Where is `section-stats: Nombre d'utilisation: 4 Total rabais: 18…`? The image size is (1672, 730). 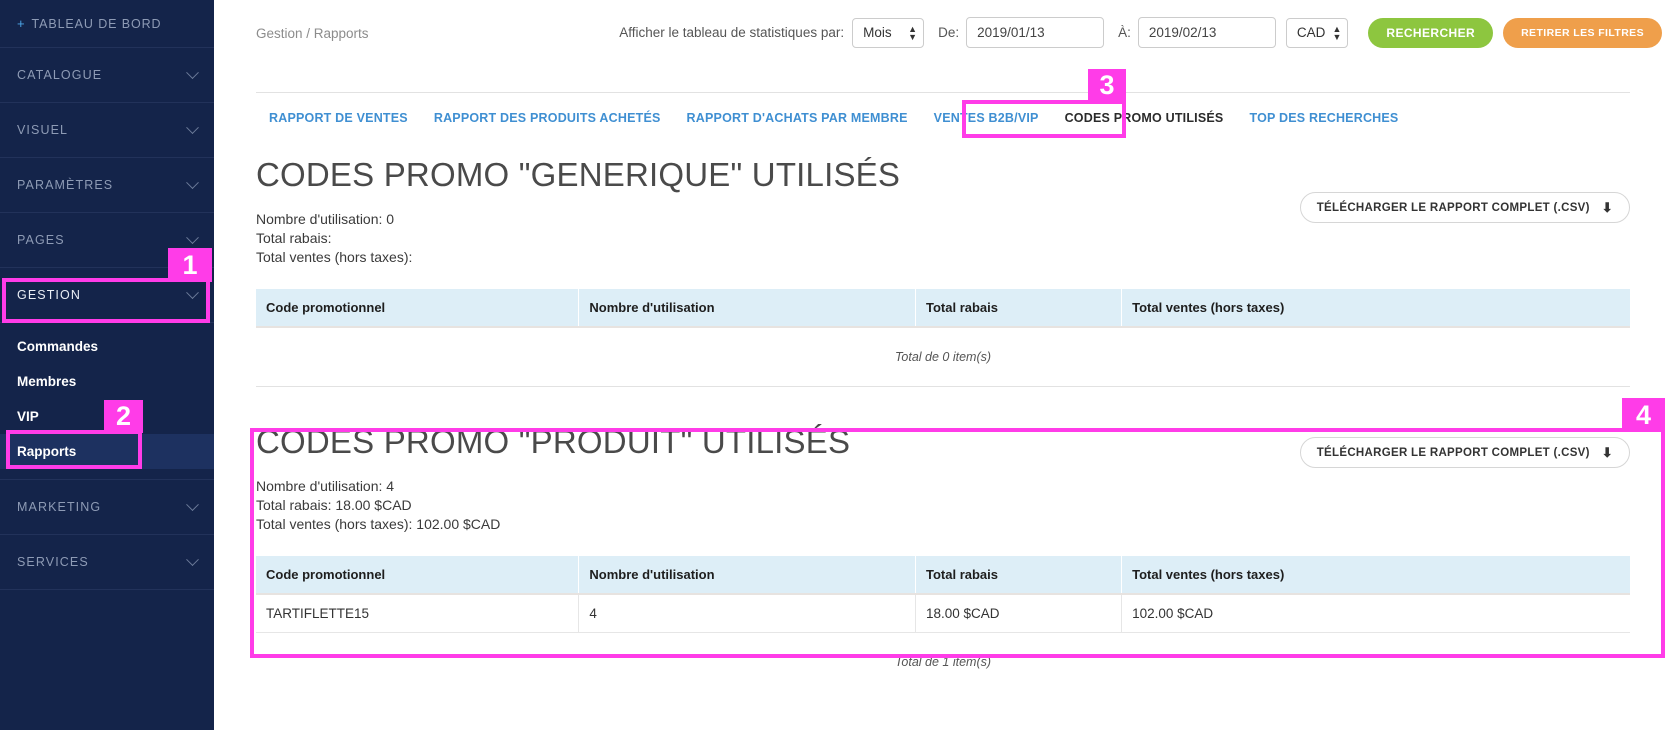 section-stats: Nombre d'utilisation: 4 Total rabais: 18… is located at coordinates (943, 505).